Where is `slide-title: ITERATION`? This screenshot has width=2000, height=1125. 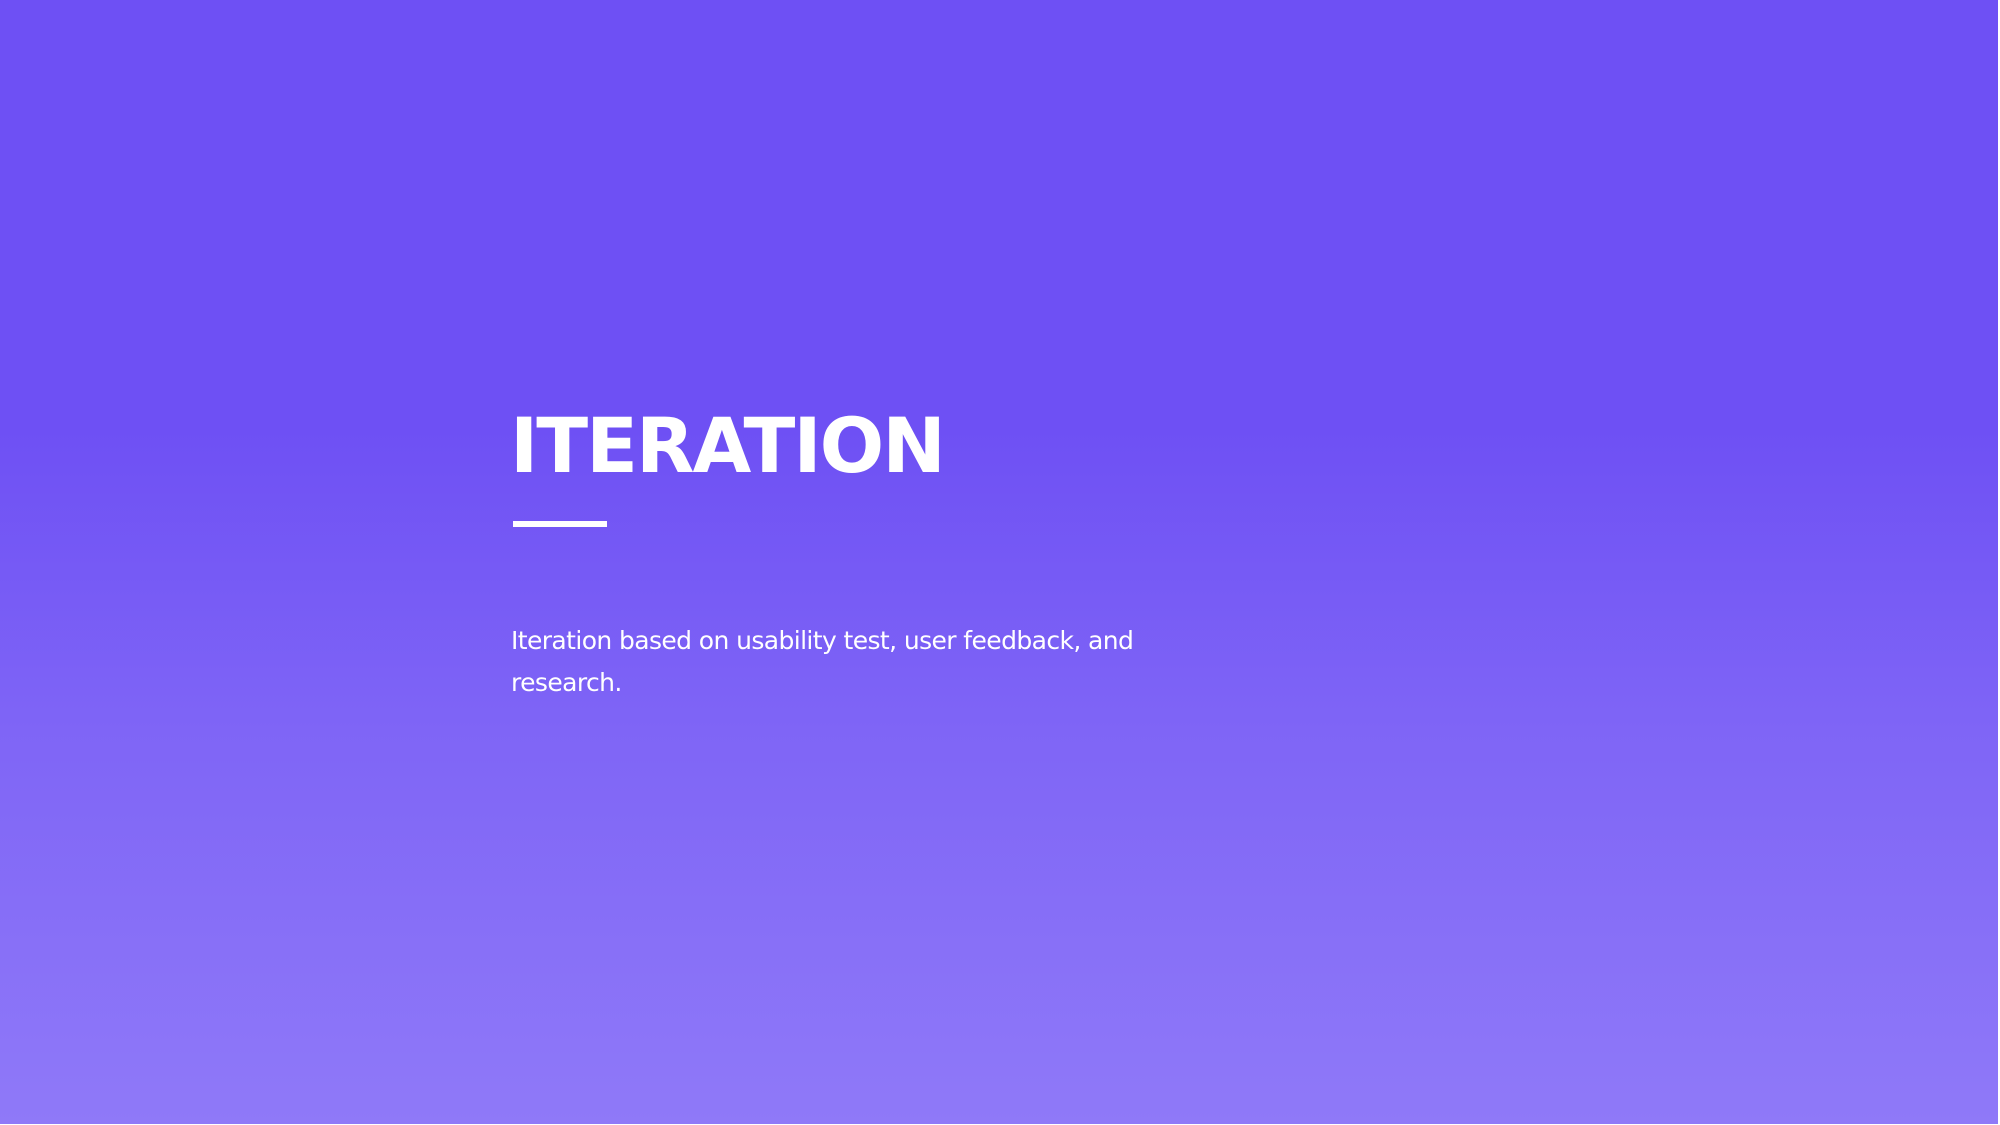
slide-title: ITERATION is located at coordinates (728, 445).